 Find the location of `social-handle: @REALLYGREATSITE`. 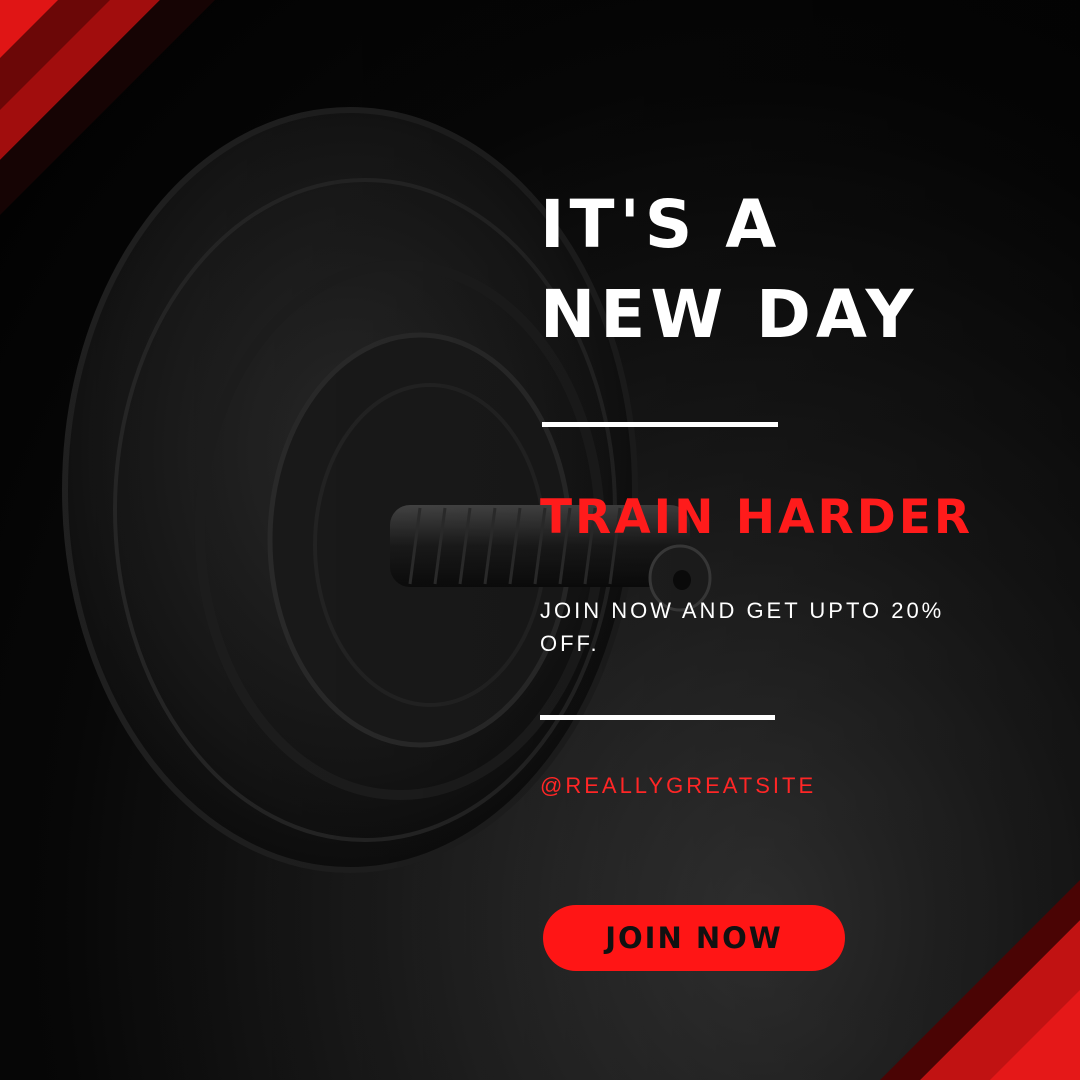

social-handle: @REALLYGREATSITE is located at coordinates (678, 786).